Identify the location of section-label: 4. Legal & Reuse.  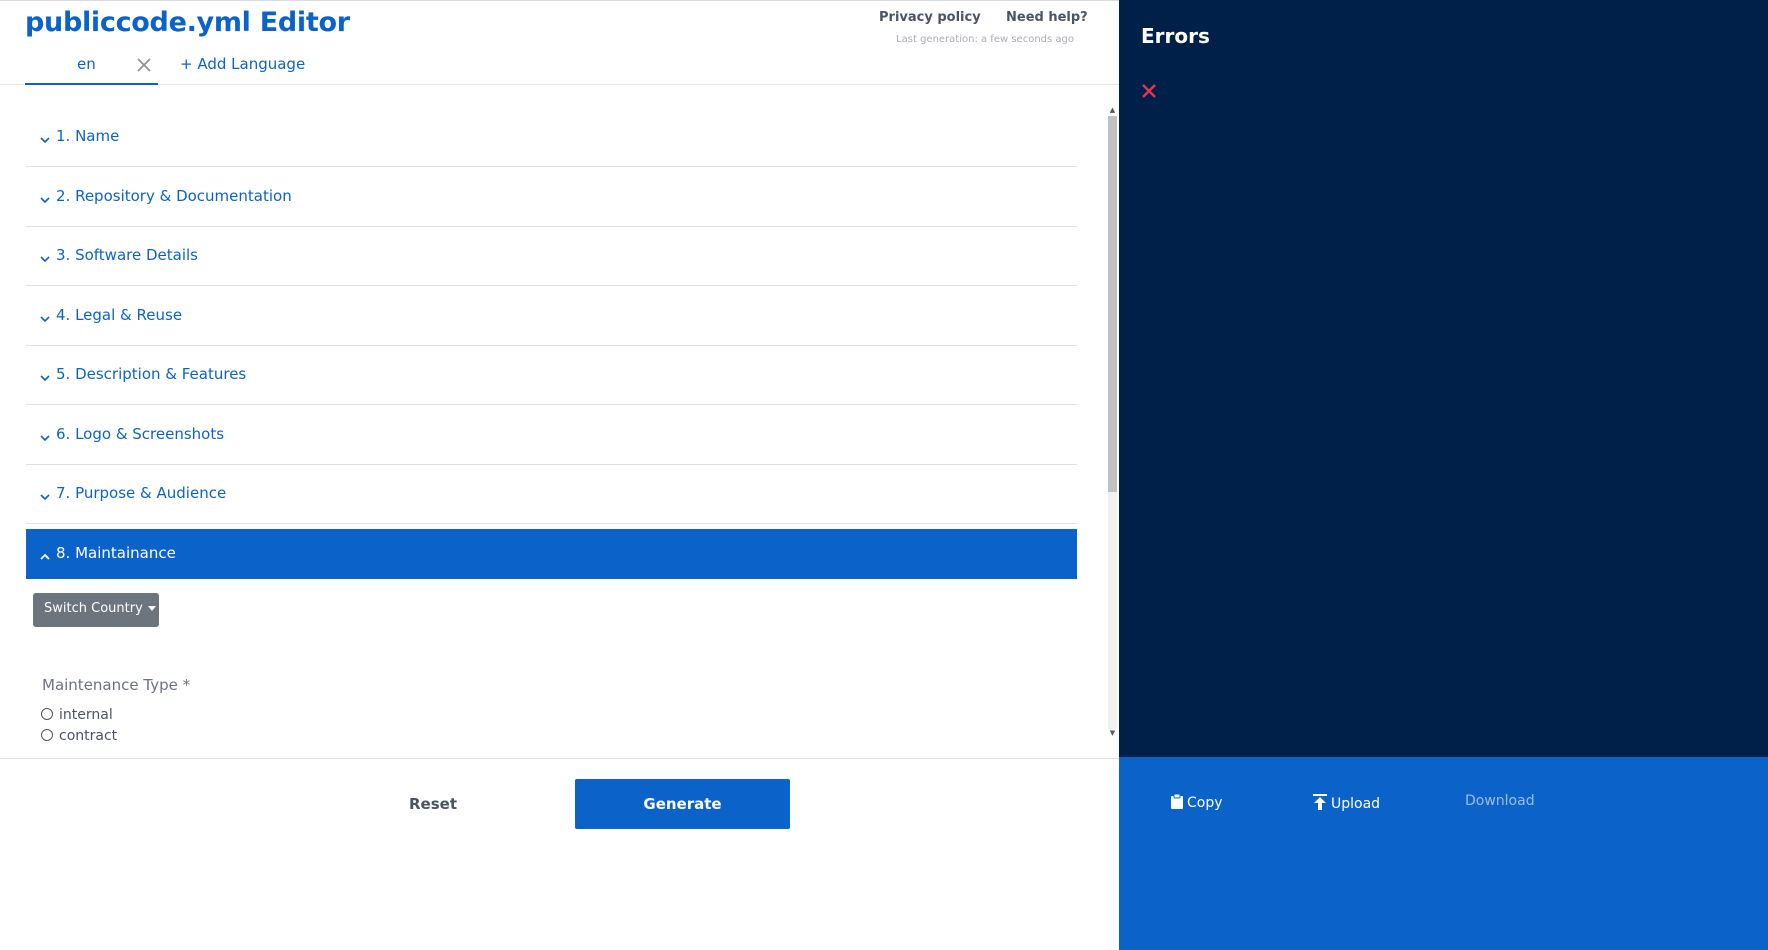
(119, 315).